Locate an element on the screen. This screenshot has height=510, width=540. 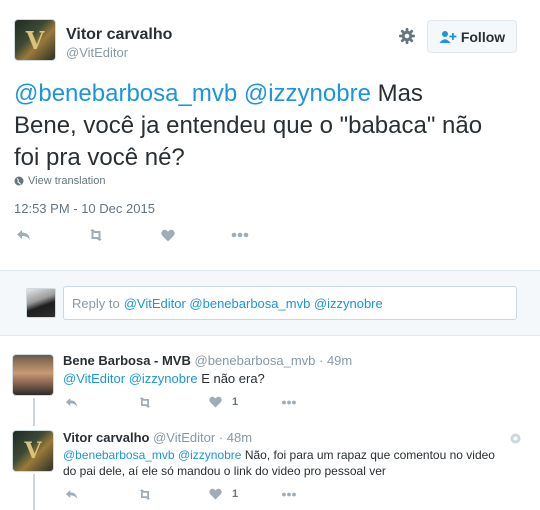
reply-header: Vitor carvalho @VitEditor · 48m is located at coordinates (157, 437).